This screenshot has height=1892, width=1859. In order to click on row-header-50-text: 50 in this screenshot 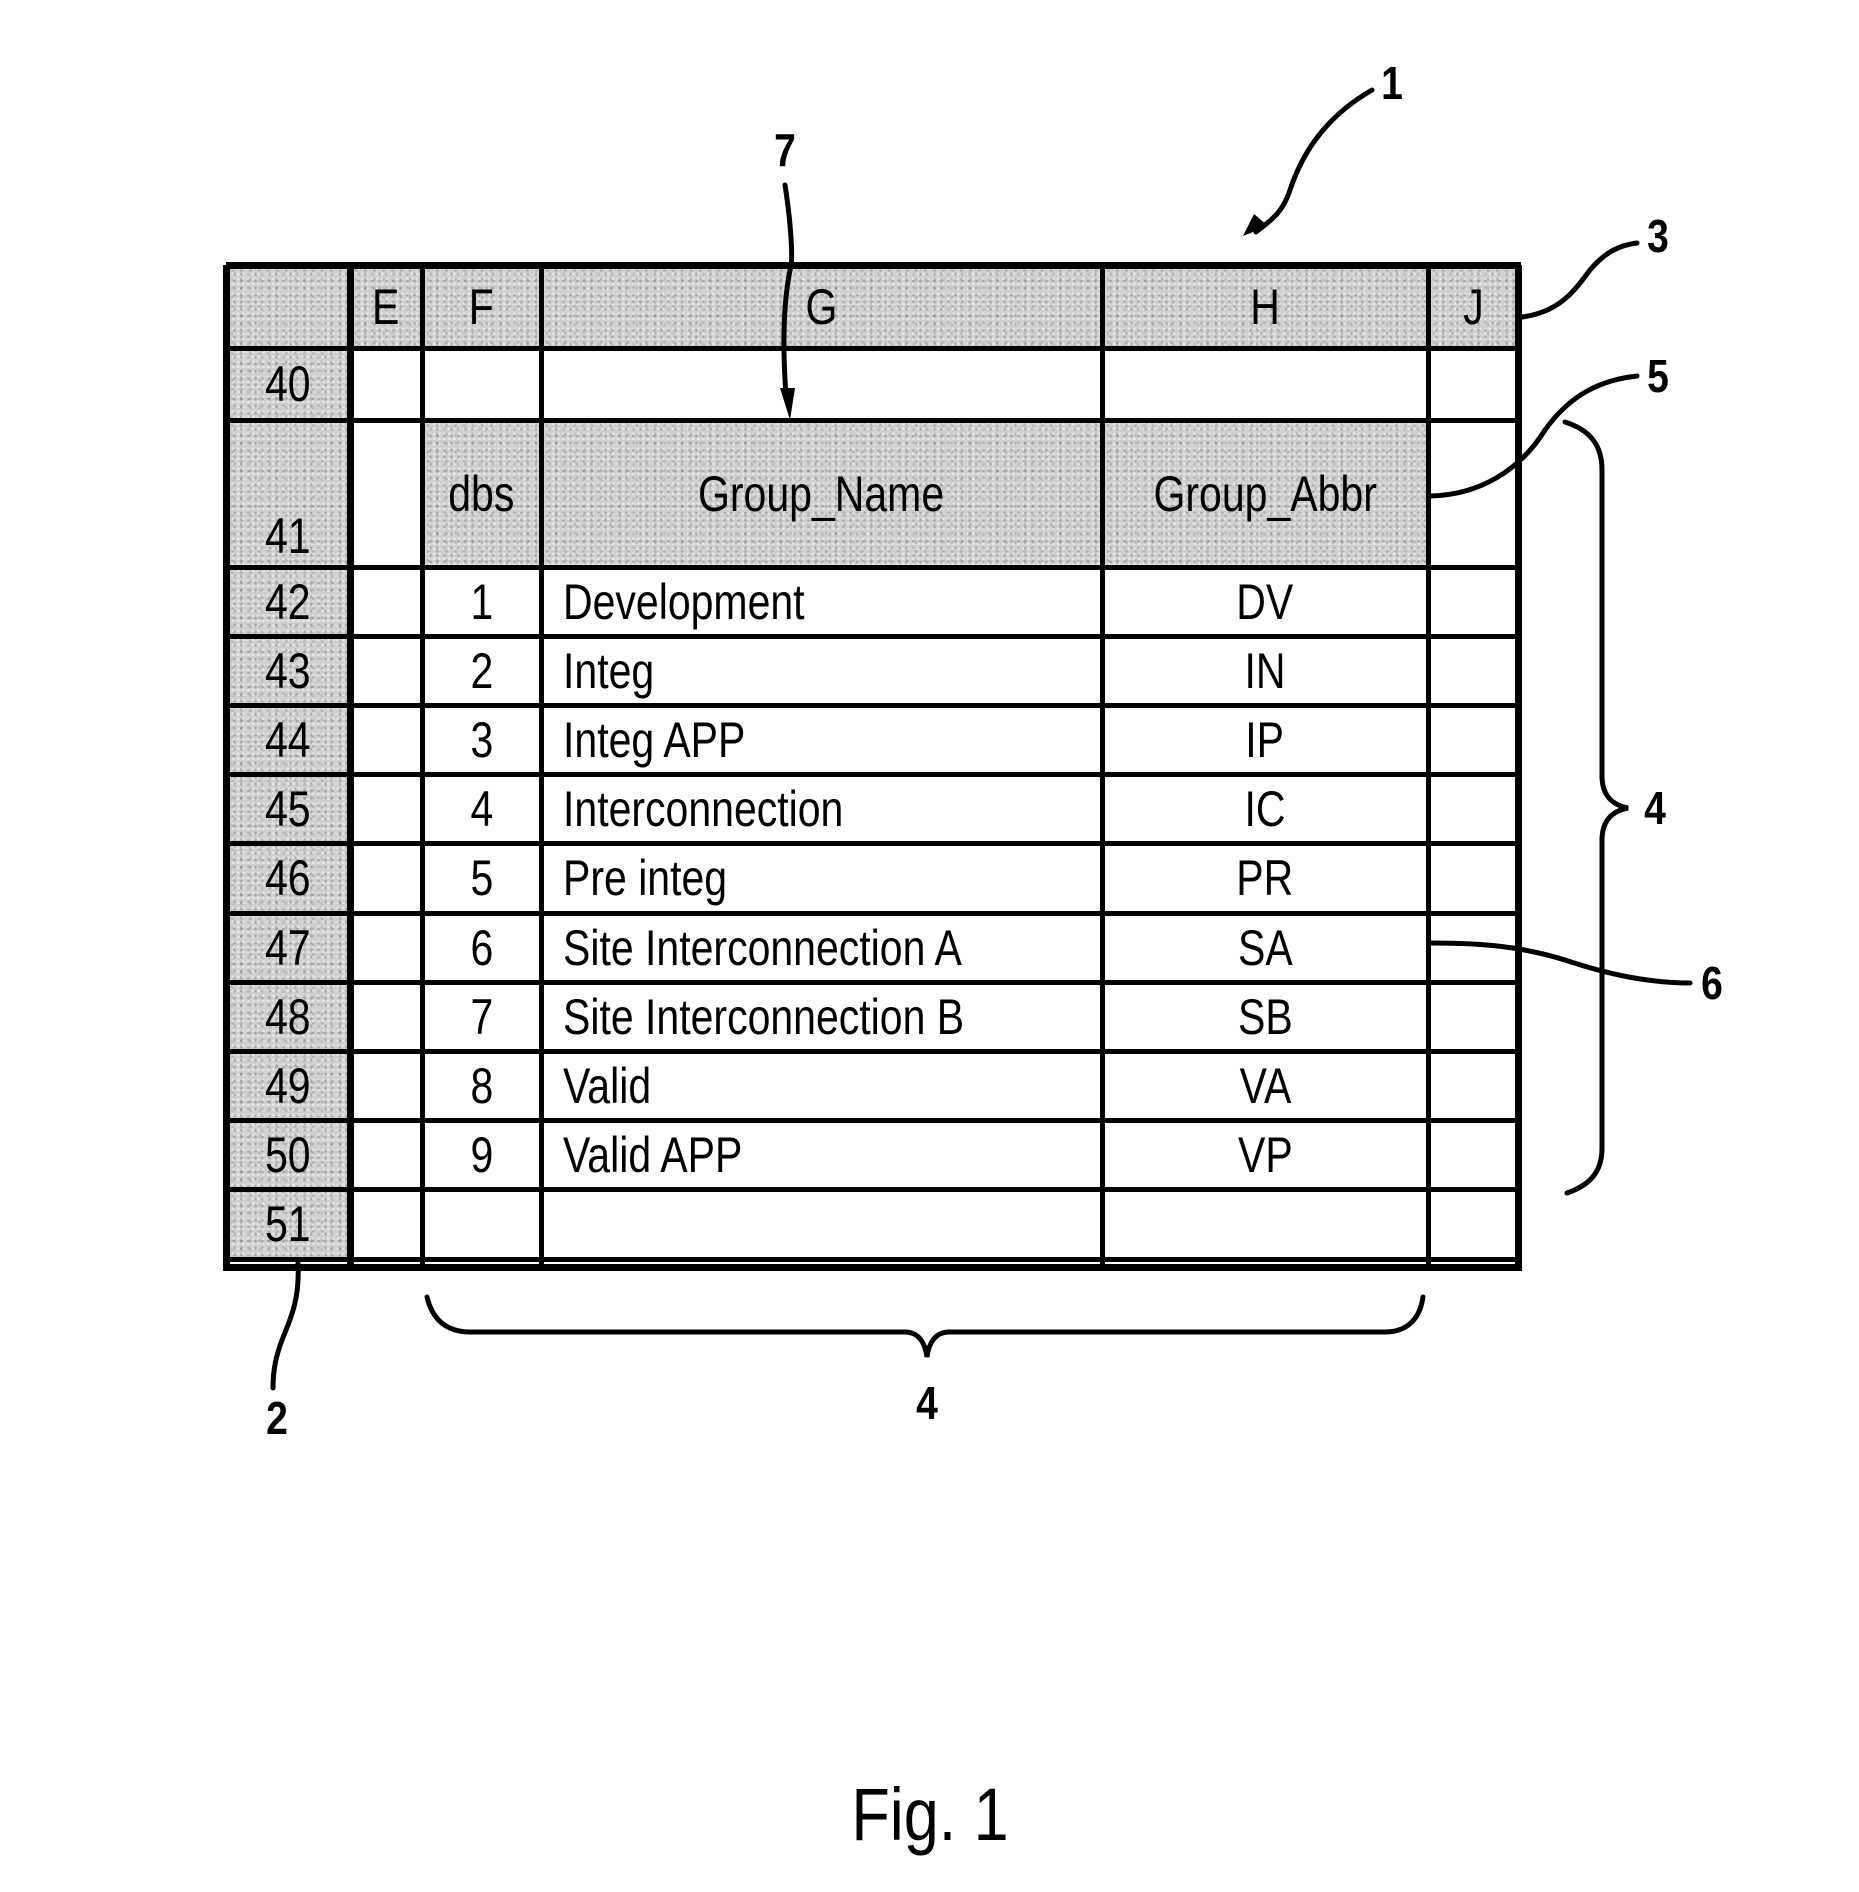, I will do `click(288, 1155)`.